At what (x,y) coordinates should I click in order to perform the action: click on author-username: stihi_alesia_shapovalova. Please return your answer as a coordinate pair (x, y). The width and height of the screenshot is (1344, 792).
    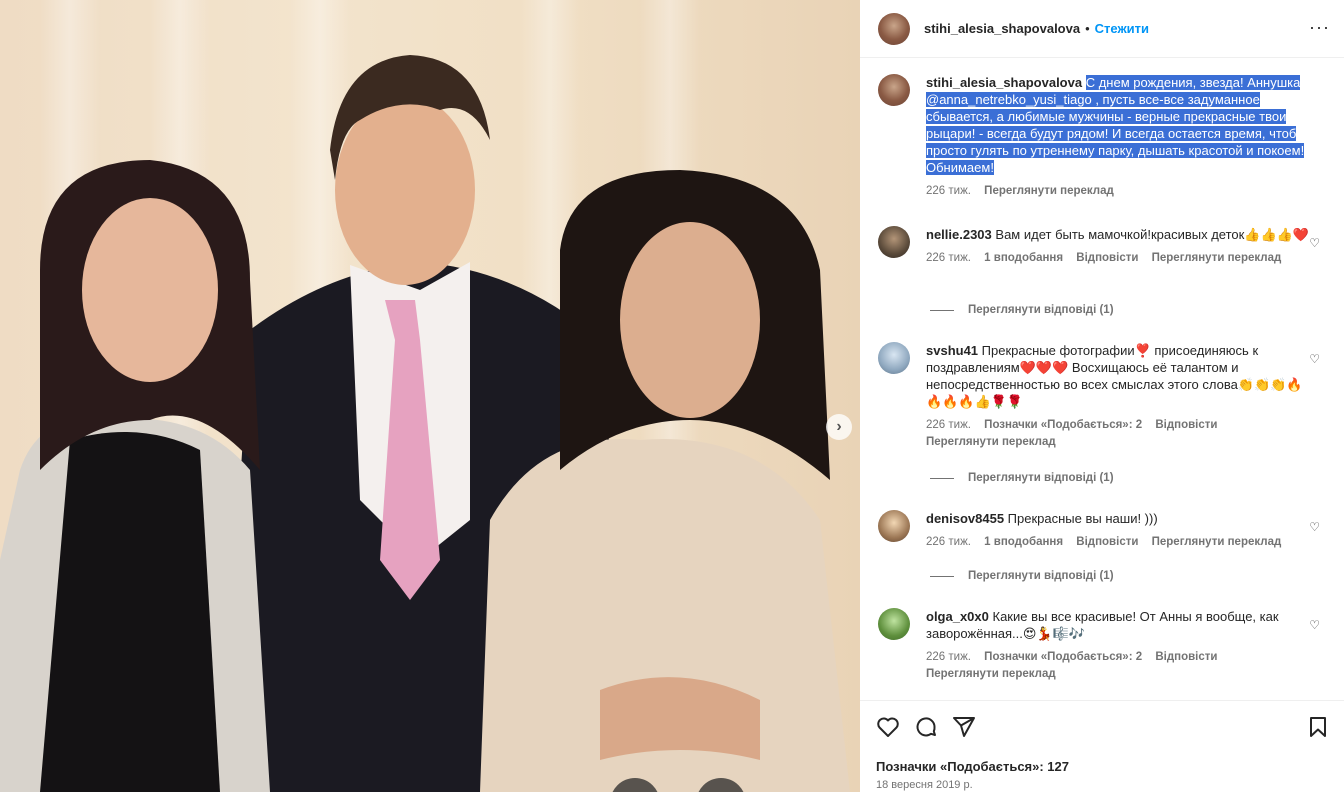
    Looking at the image, I should click on (1002, 28).